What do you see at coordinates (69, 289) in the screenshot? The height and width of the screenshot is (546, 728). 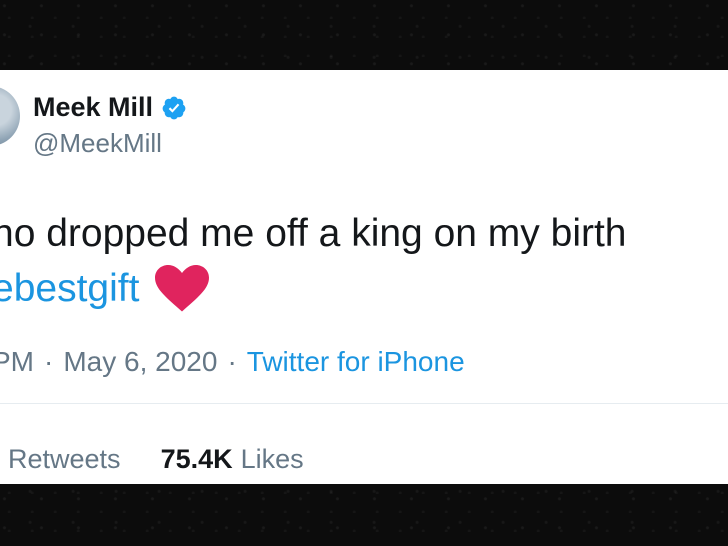 I see `hashtag-link: ebestgift` at bounding box center [69, 289].